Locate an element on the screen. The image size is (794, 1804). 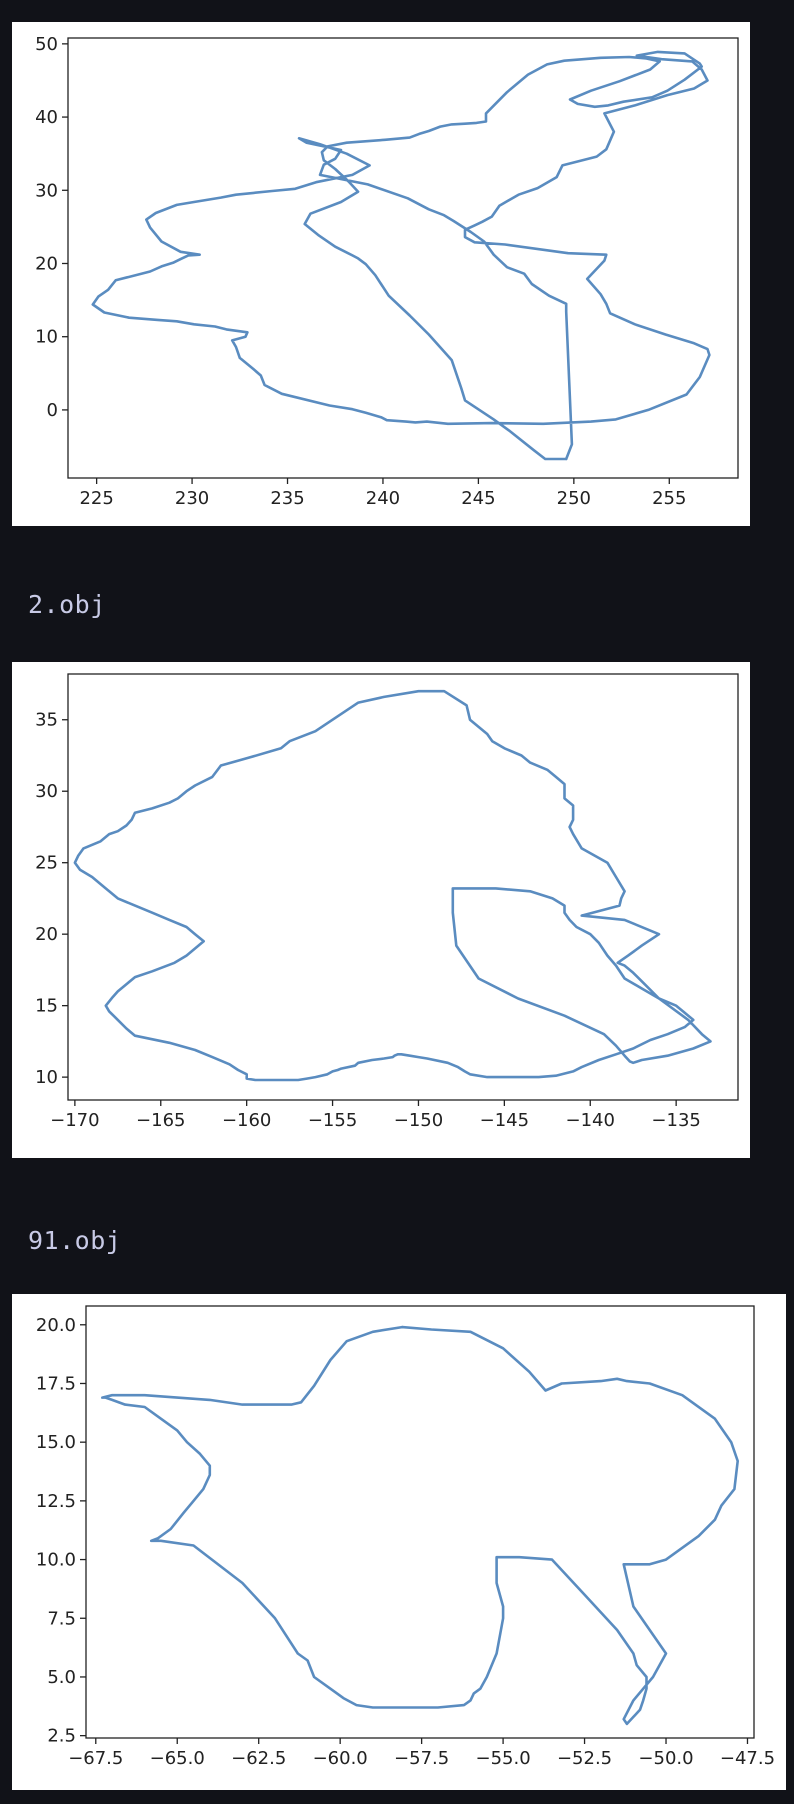
y-tick-label: 15.0 is located at coordinates (56, 1442).